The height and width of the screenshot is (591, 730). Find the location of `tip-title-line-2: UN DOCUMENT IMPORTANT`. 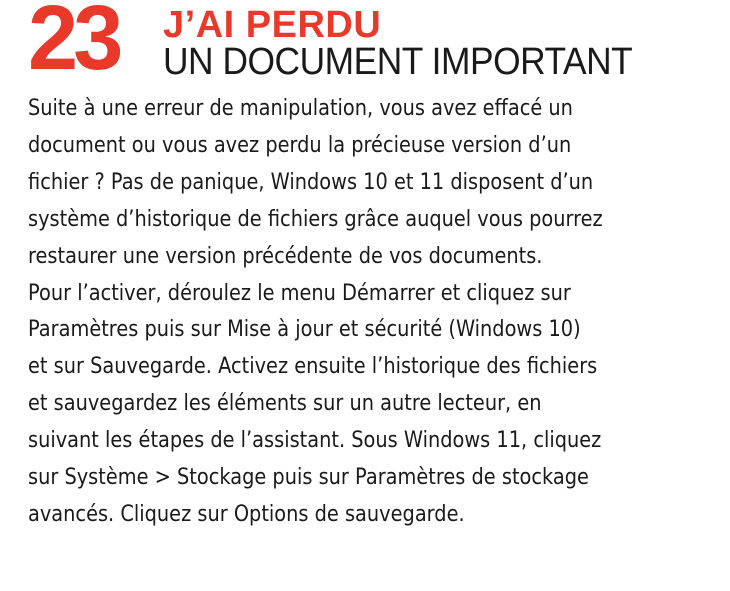

tip-title-line-2: UN DOCUMENT IMPORTANT is located at coordinates (398, 62).